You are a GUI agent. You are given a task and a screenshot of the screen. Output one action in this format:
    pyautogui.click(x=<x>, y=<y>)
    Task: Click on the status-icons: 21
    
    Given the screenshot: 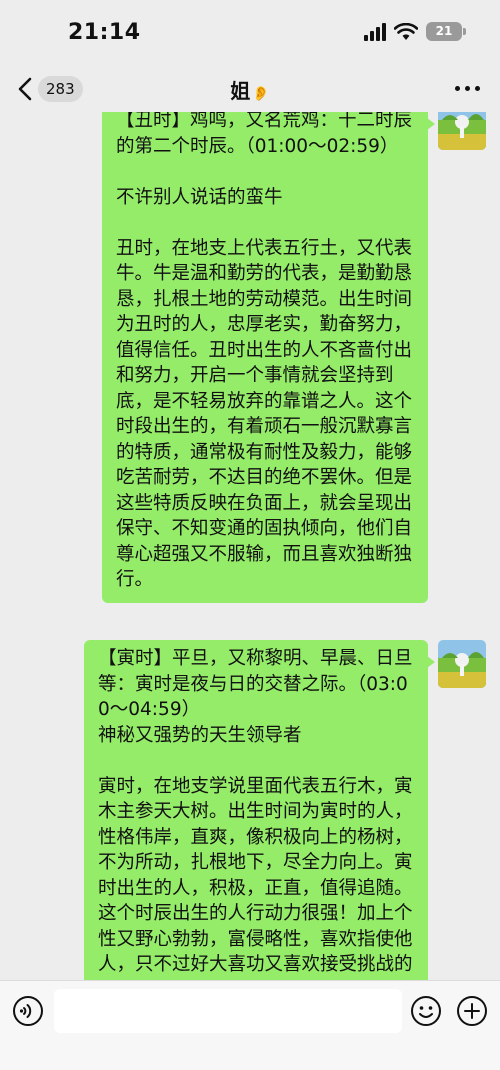 What is the action you would take?
    pyautogui.click(x=415, y=31)
    